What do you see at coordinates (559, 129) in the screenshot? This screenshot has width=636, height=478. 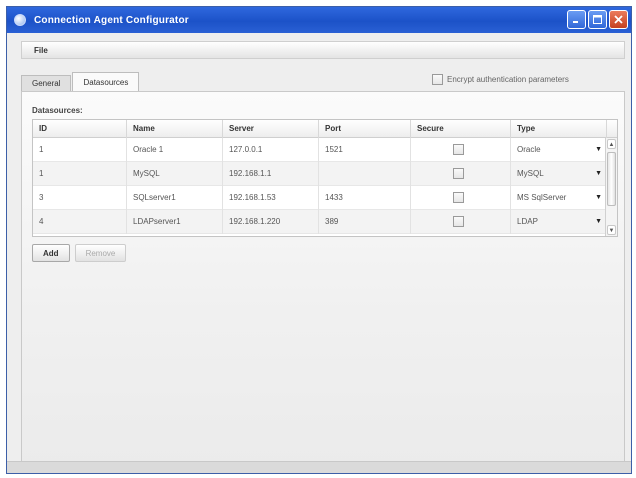 I see `column-header-type: Type` at bounding box center [559, 129].